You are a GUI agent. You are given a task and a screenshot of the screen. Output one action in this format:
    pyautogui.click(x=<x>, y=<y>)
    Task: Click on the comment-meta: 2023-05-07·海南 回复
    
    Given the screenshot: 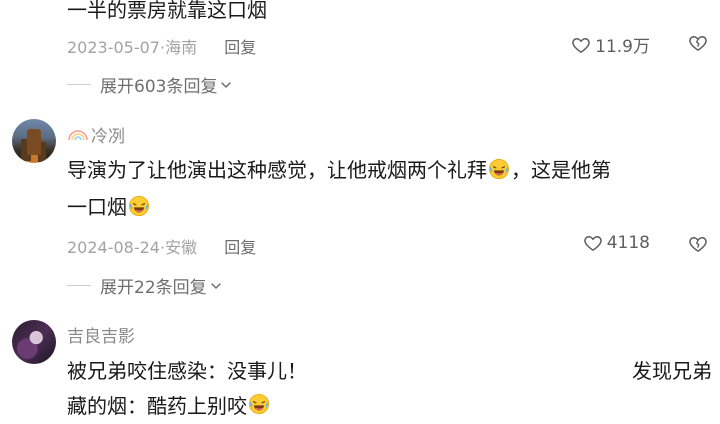 What is the action you would take?
    pyautogui.click(x=161, y=46)
    